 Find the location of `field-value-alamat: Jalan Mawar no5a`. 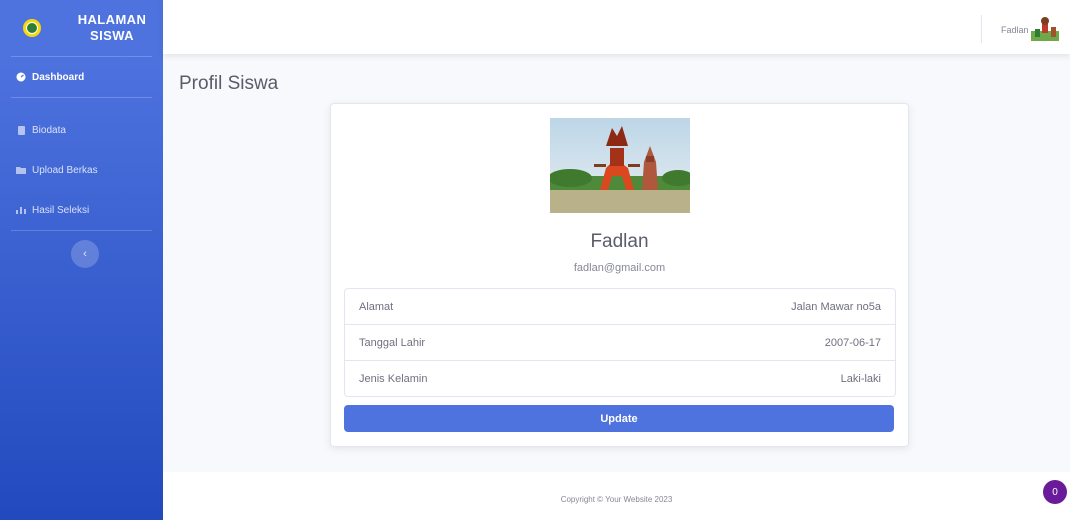

field-value-alamat: Jalan Mawar no5a is located at coordinates (836, 306).